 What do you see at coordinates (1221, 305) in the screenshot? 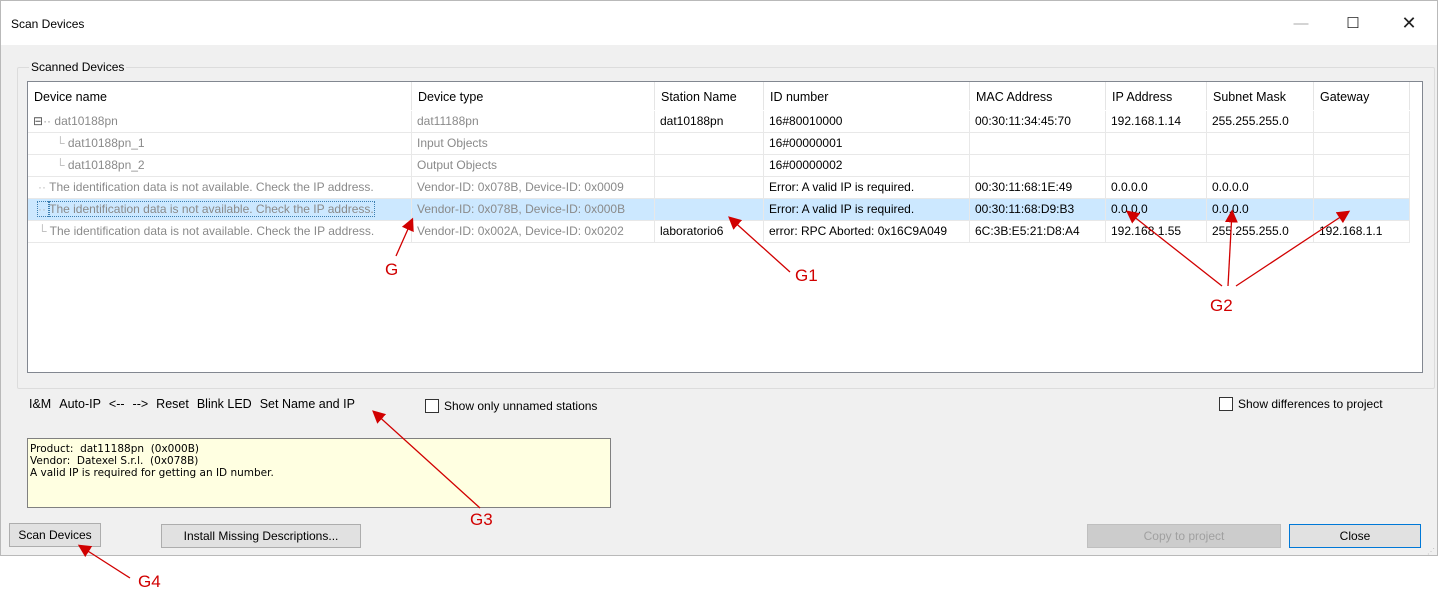
I see `annotation-g2: G2` at bounding box center [1221, 305].